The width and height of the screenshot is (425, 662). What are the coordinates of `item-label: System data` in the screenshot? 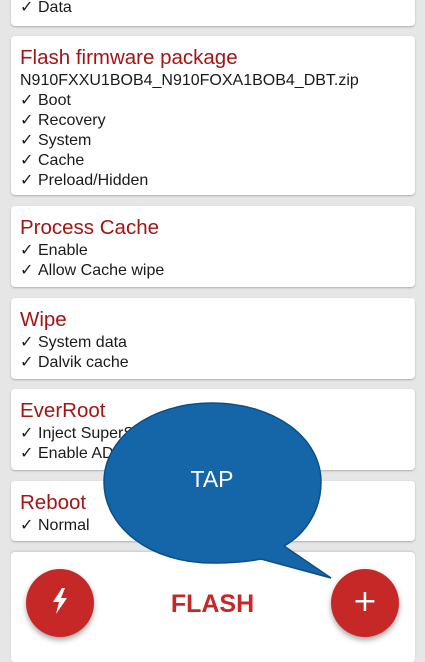 It's located at (82, 342).